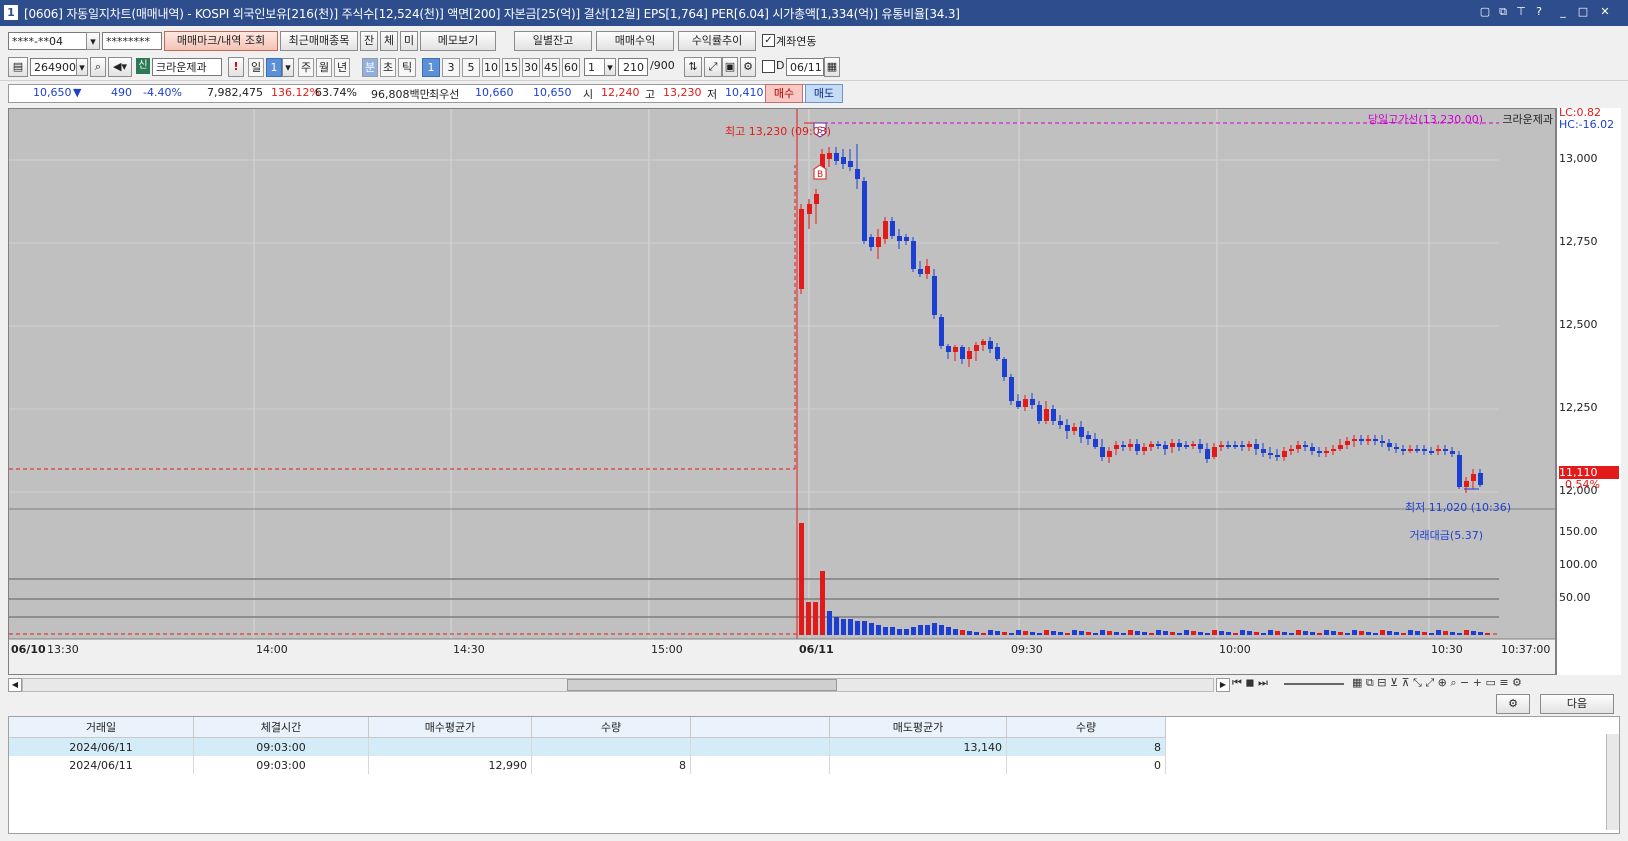  I want to click on stock-code-input: 264900, so click(54, 67).